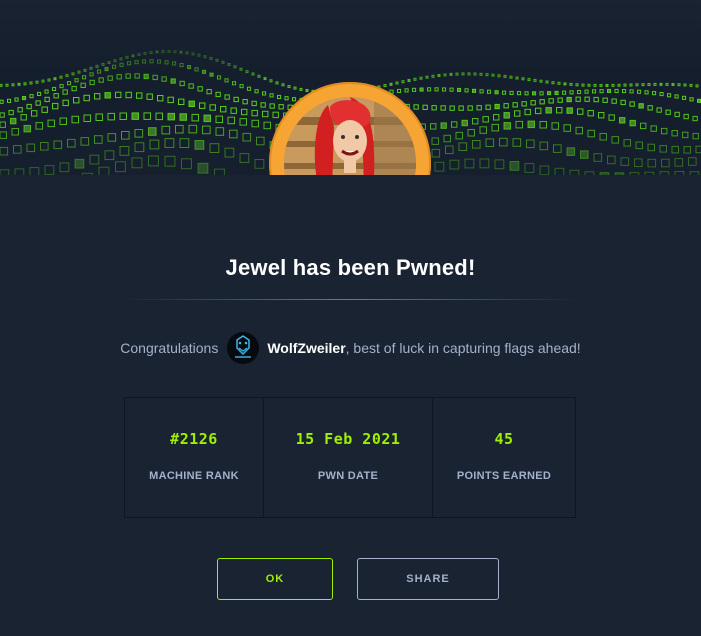 Image resolution: width=701 pixels, height=636 pixels. What do you see at coordinates (350, 136) in the screenshot?
I see `red-haired-woman-avatar-icon` at bounding box center [350, 136].